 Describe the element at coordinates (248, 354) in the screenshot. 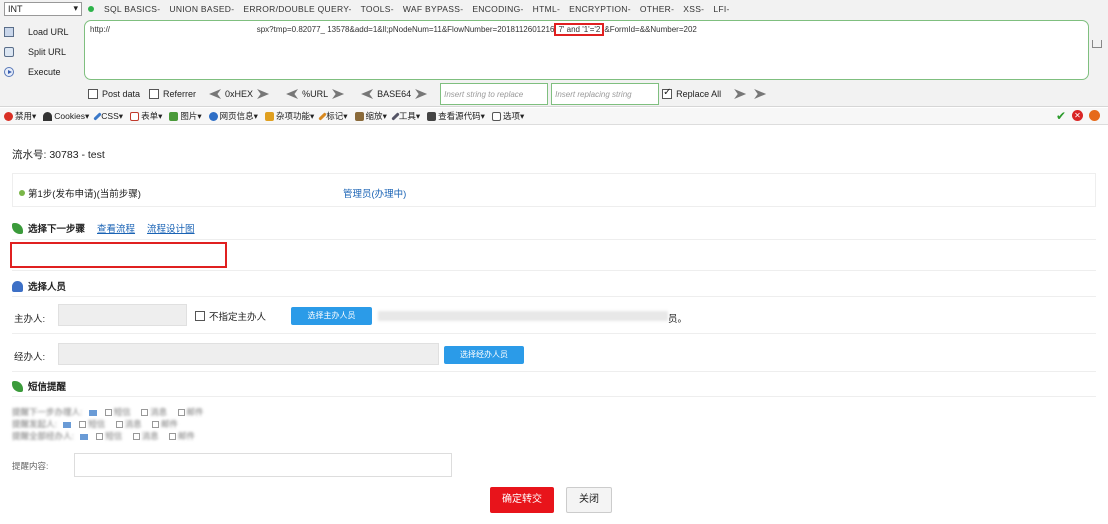

I see `assistant-input` at that location.